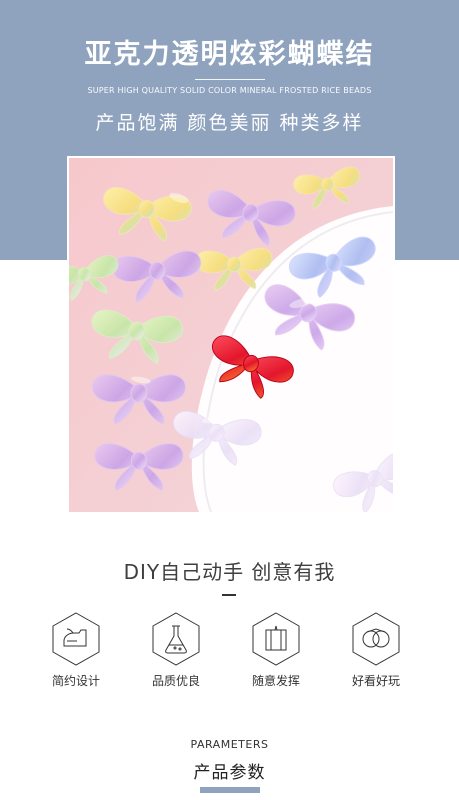 This screenshot has width=459, height=800. I want to click on slogan: 产品饱满 颜色美丽 种类多样, so click(229, 123).